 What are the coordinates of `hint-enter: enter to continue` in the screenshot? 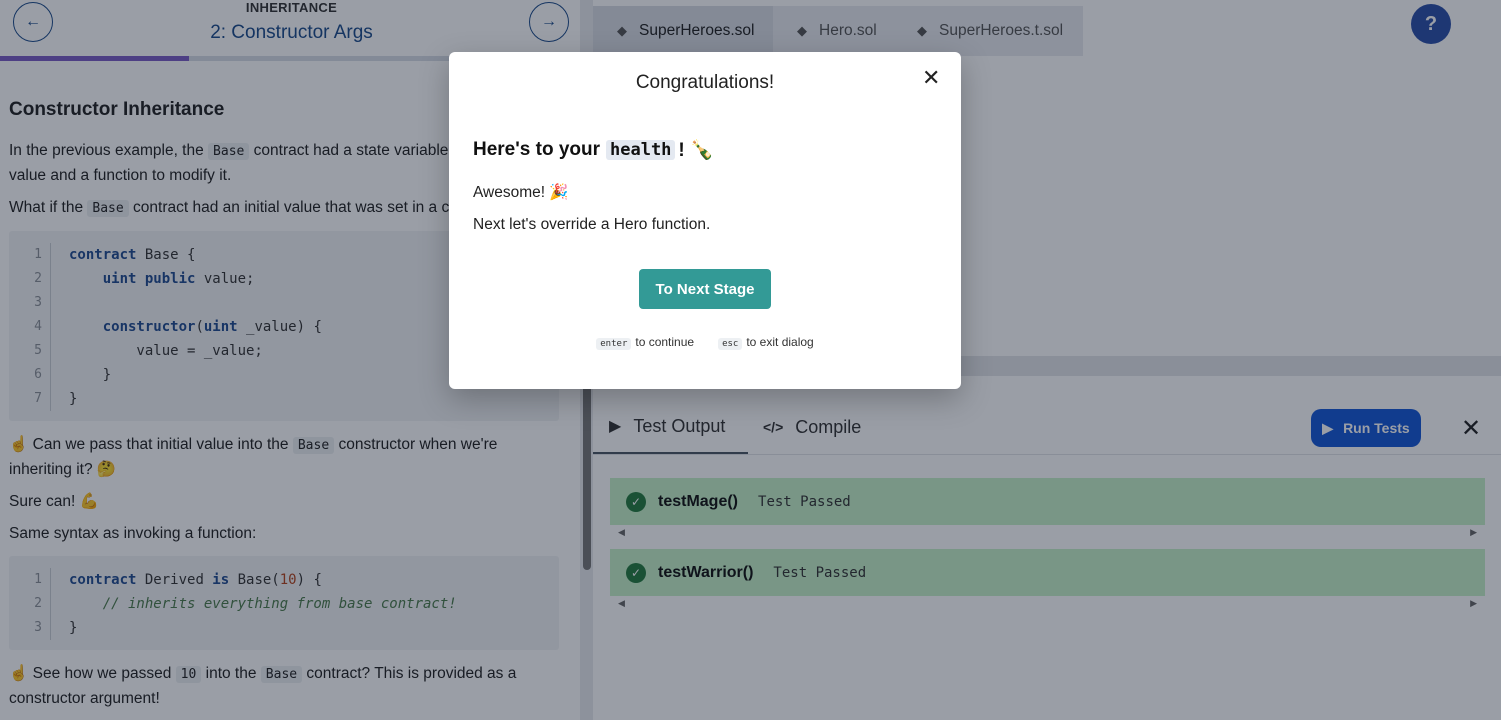 It's located at (645, 342).